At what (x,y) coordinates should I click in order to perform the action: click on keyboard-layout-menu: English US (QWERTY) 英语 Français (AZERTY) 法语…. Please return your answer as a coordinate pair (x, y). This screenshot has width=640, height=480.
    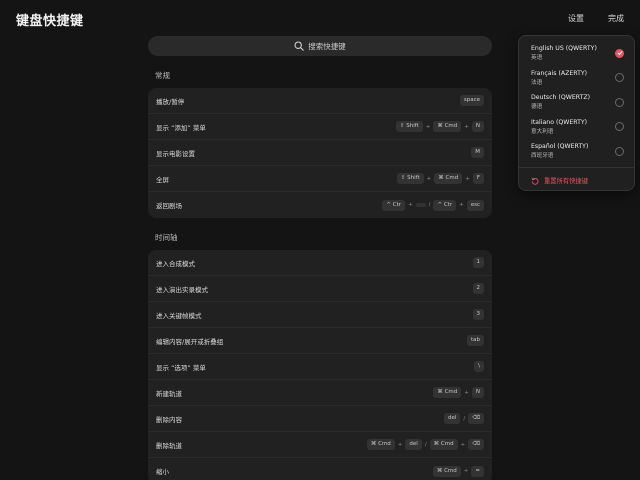
    Looking at the image, I should click on (576, 113).